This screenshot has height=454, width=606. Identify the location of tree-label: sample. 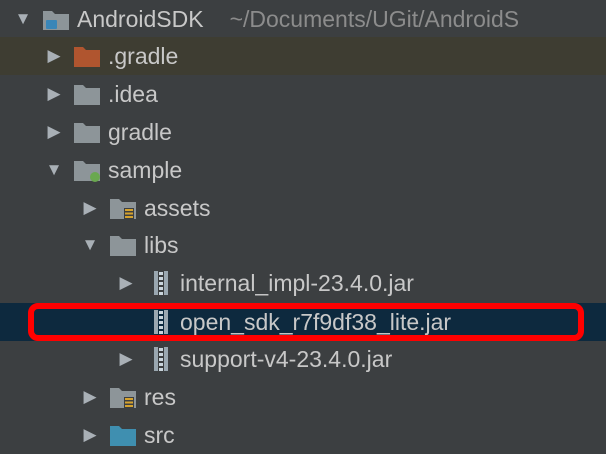
(145, 170).